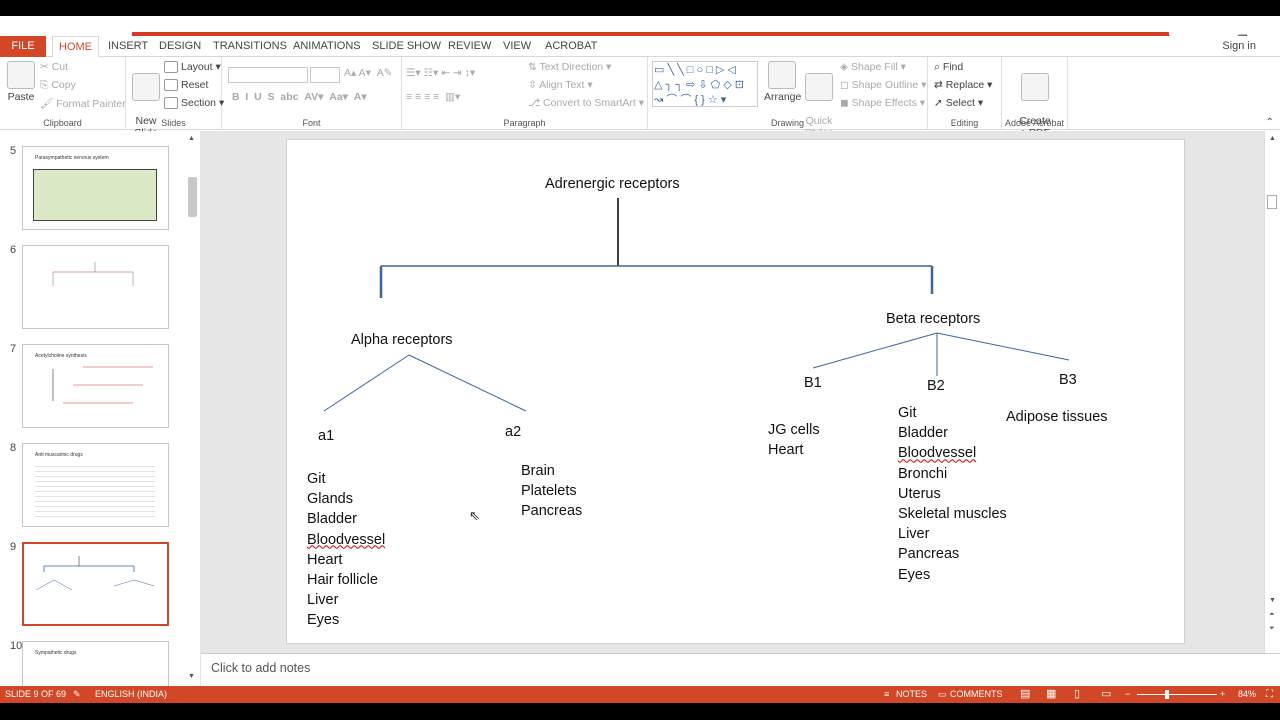 The height and width of the screenshot is (720, 1280). Describe the element at coordinates (1035, 98) in the screenshot. I see `acrobat-group: Create a PDF Adobe Acrobat` at that location.